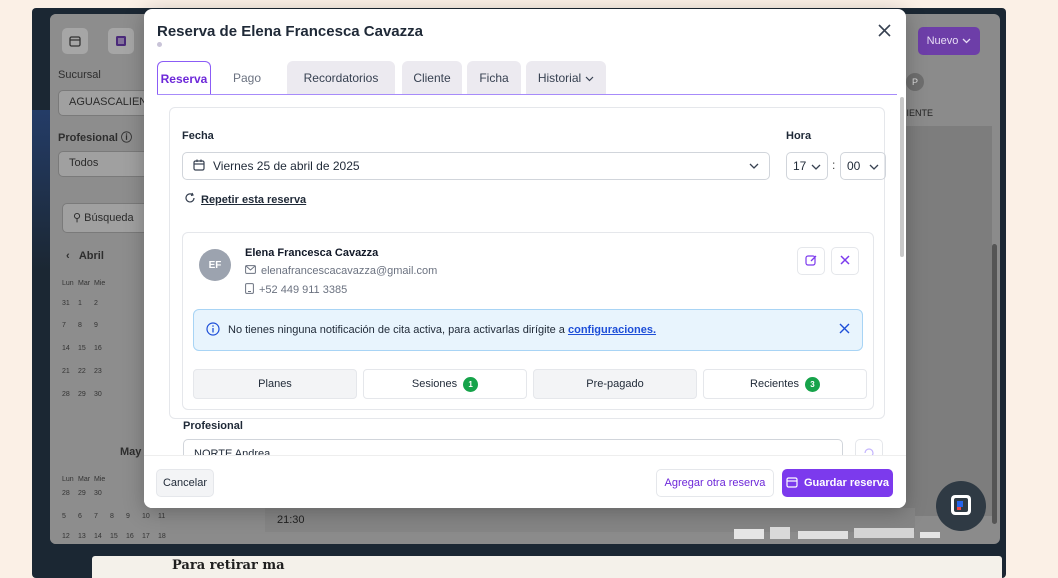  What do you see at coordinates (615, 384) in the screenshot?
I see `subtab-prepagado: Pre-pagado` at bounding box center [615, 384].